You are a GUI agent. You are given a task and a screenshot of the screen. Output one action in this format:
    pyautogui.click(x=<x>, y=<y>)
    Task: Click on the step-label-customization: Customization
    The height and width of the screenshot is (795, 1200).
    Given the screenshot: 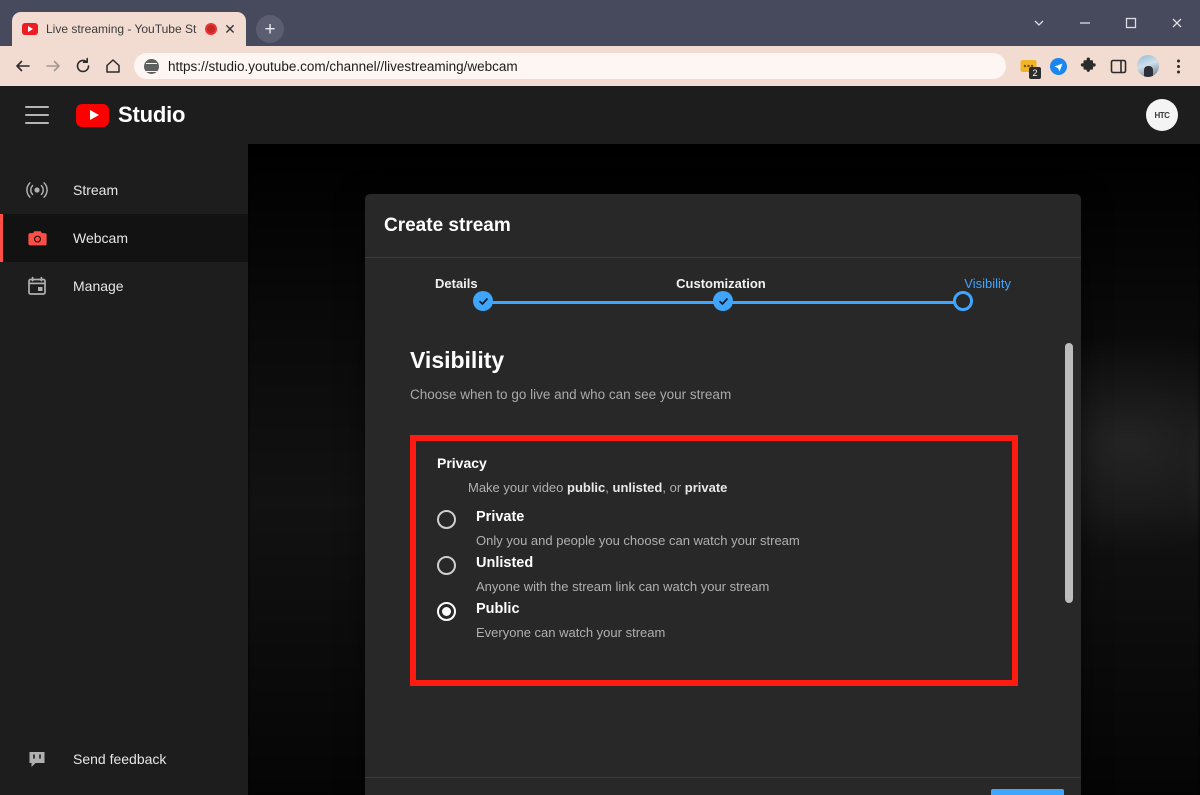 What is the action you would take?
    pyautogui.click(x=721, y=283)
    